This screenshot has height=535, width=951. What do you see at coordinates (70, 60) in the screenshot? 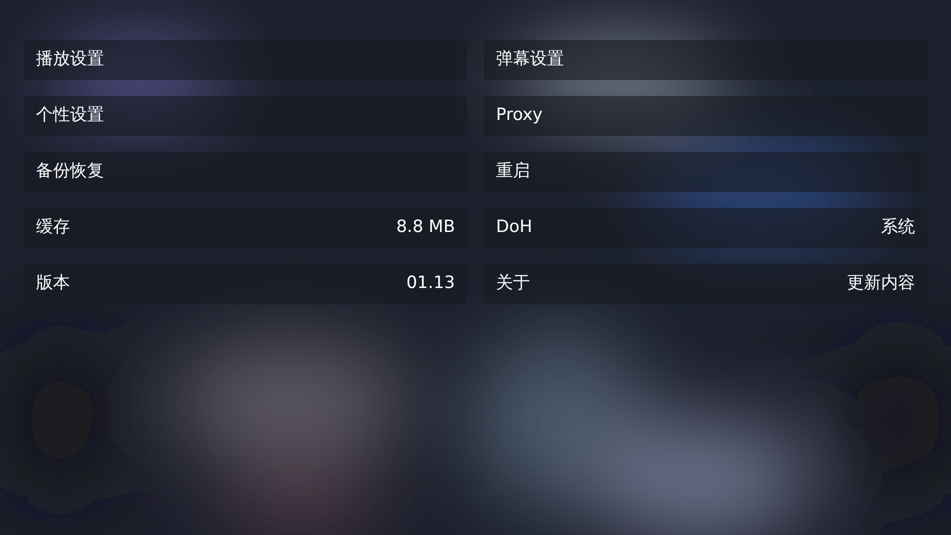
I see `settings-label: 播放设置` at bounding box center [70, 60].